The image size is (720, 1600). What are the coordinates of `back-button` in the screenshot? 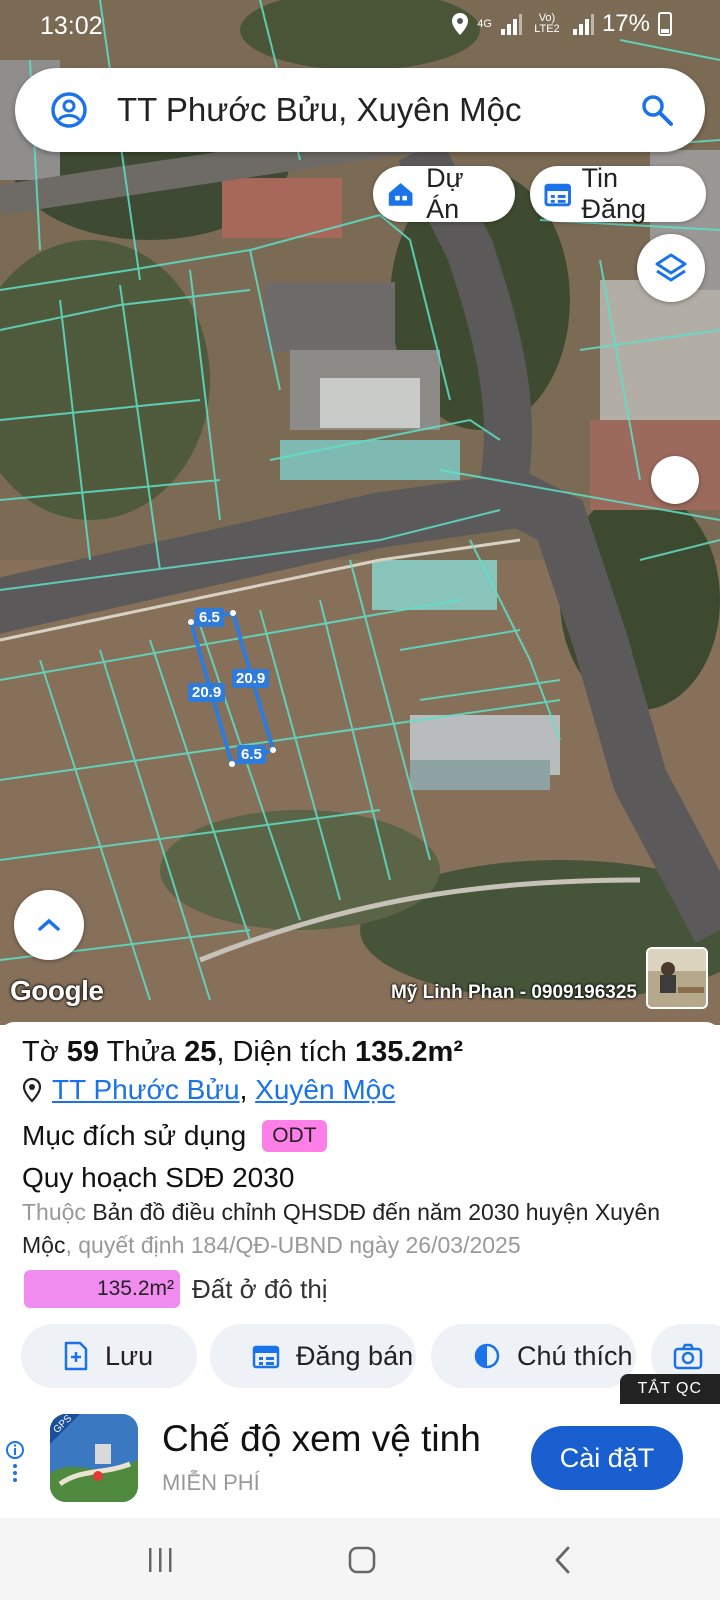 It's located at (563, 1560).